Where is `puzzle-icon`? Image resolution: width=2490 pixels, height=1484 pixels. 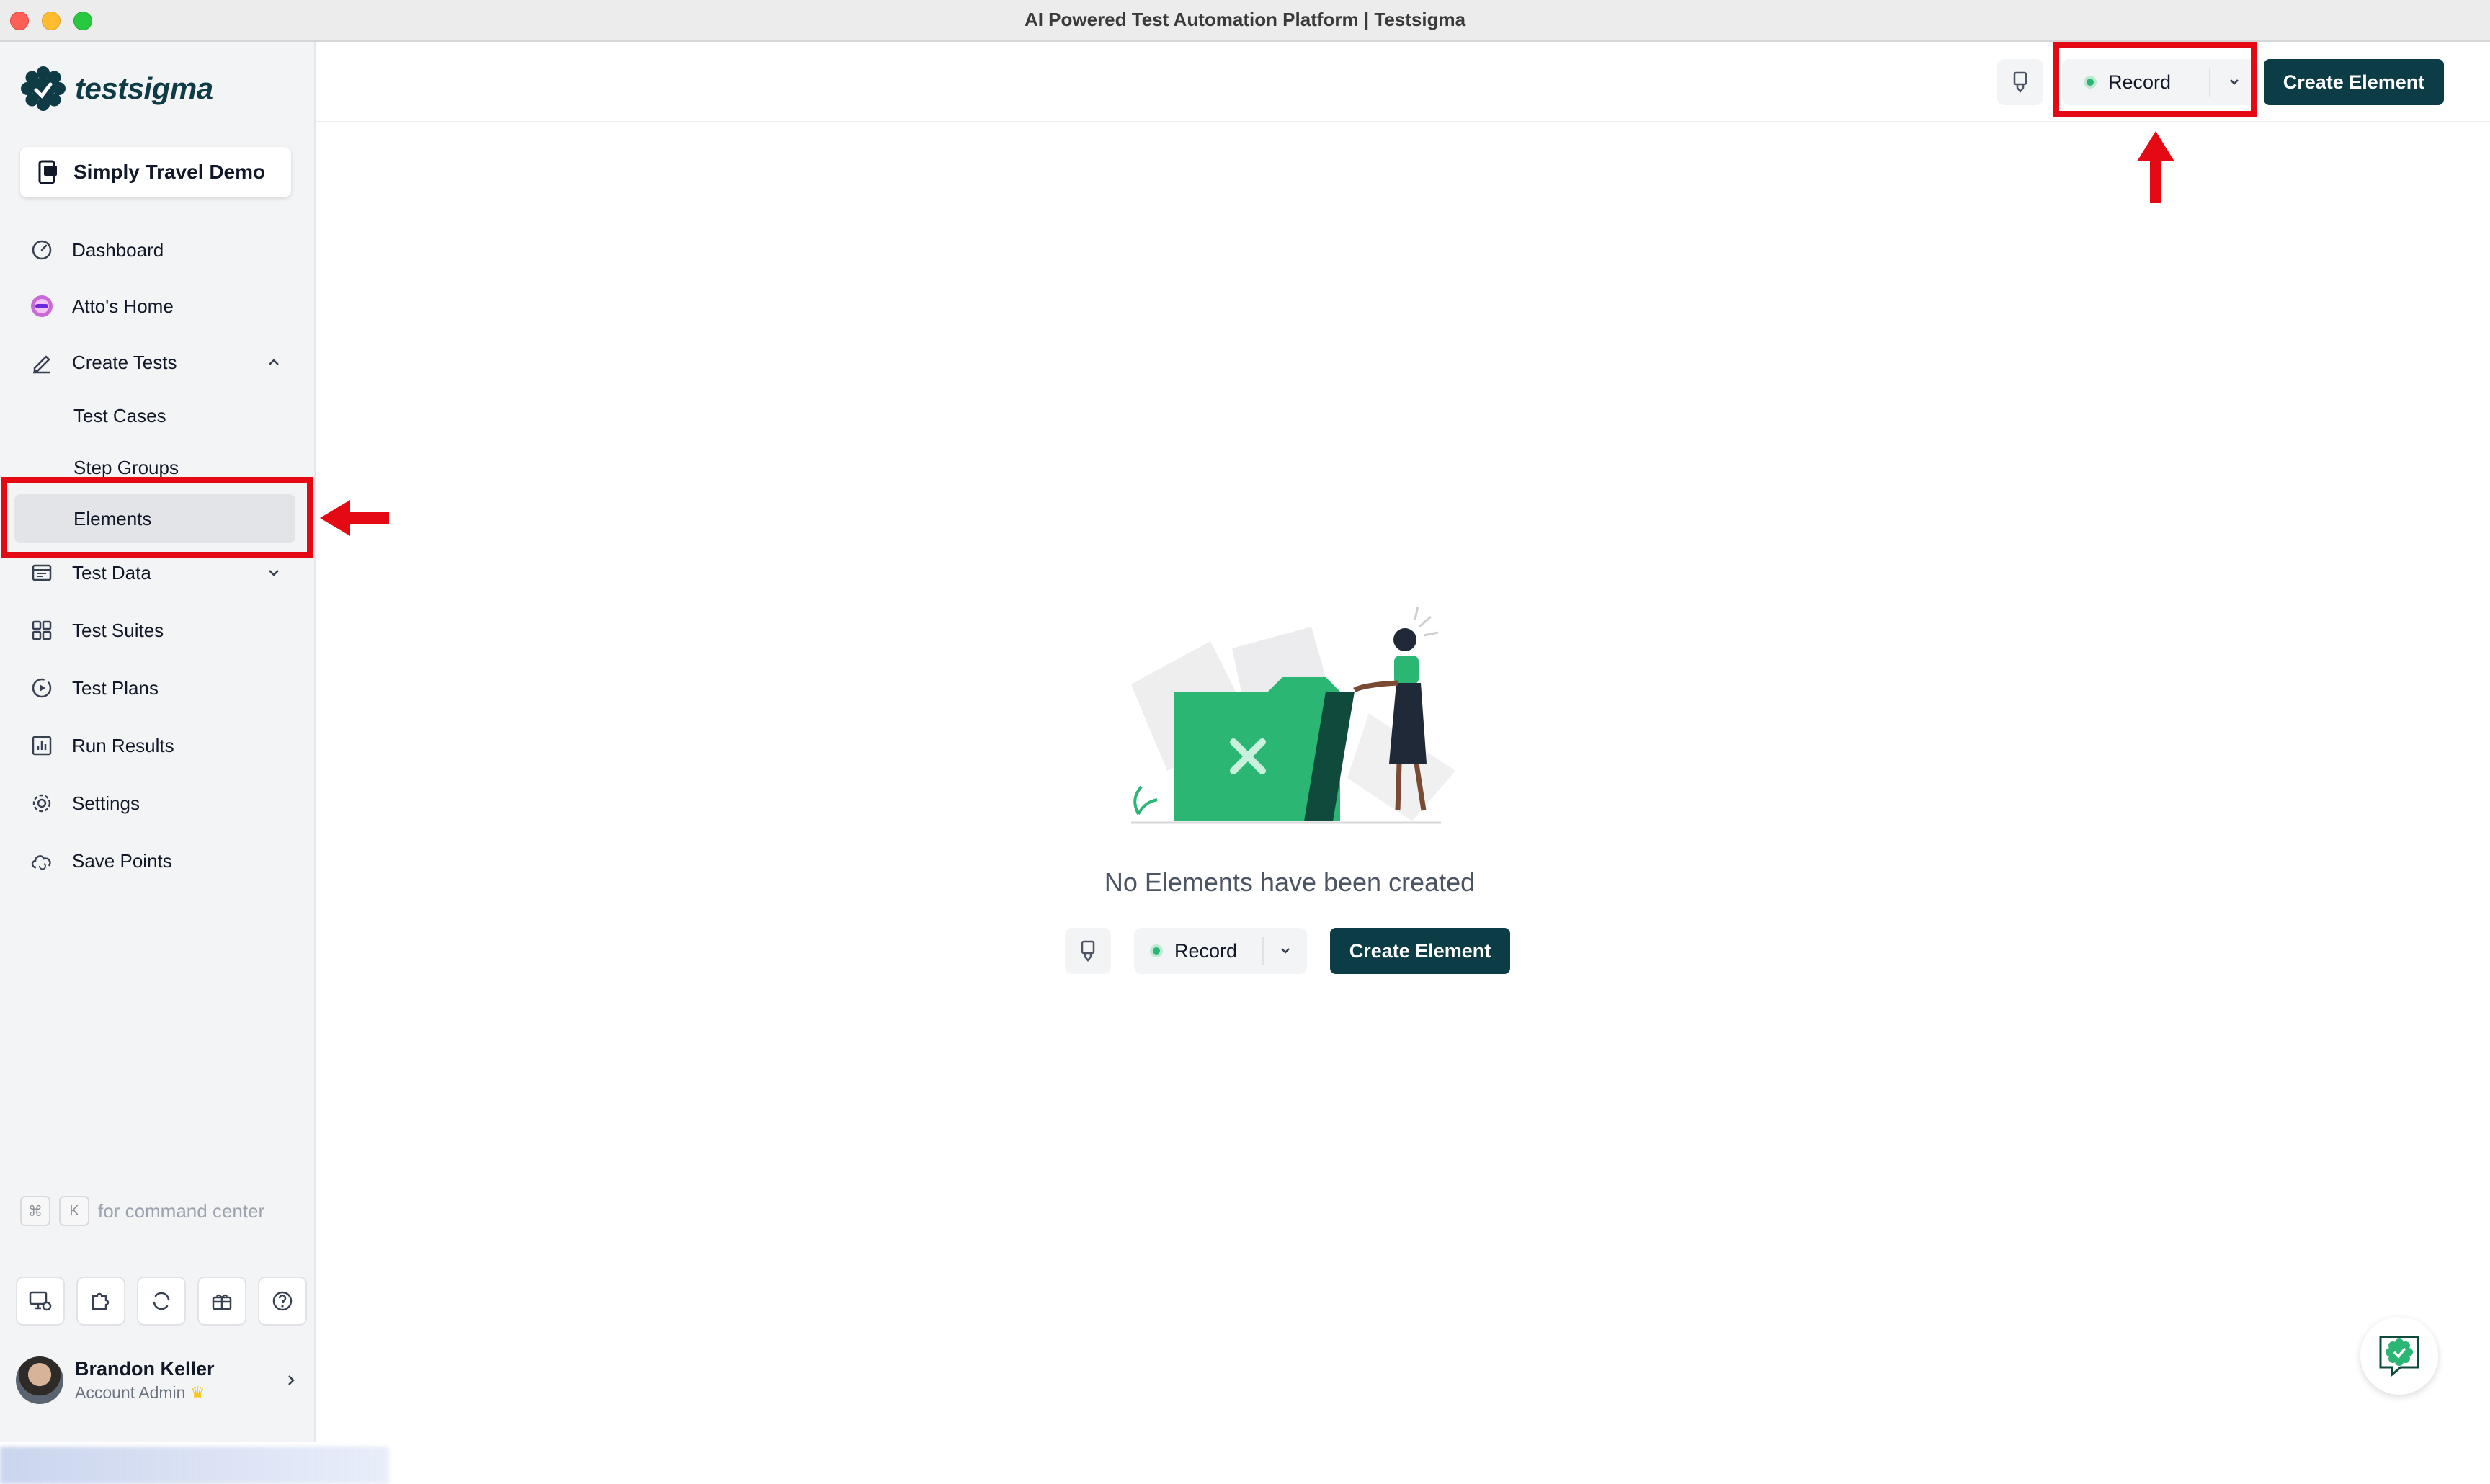 puzzle-icon is located at coordinates (101, 1301).